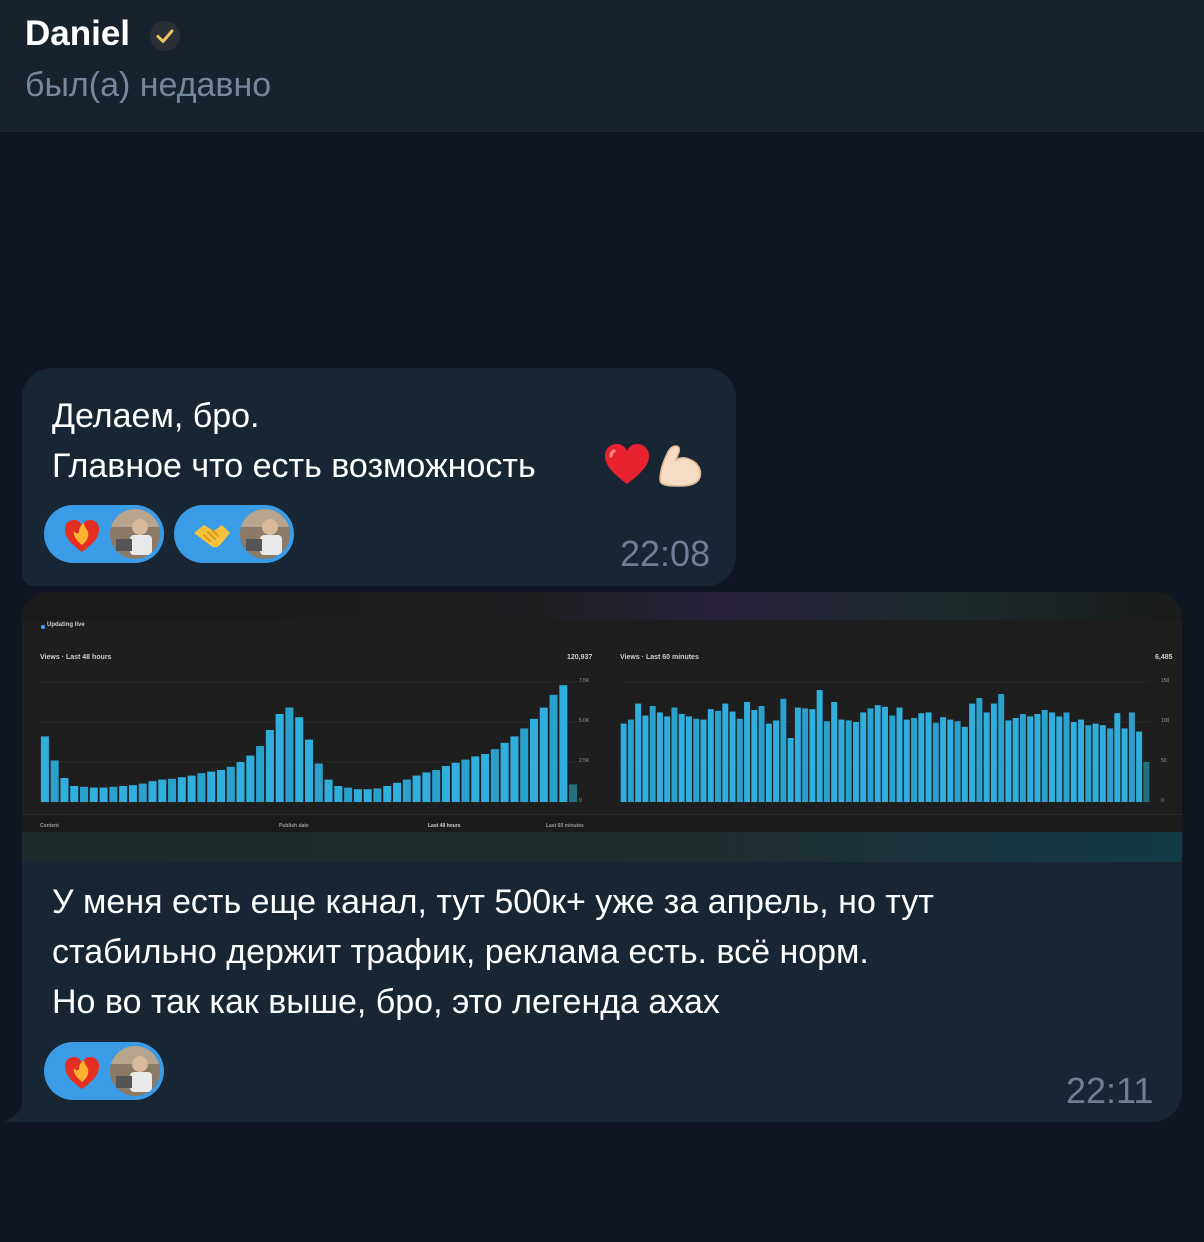  Describe the element at coordinates (49, 826) in the screenshot. I see `table-header: Content` at that location.